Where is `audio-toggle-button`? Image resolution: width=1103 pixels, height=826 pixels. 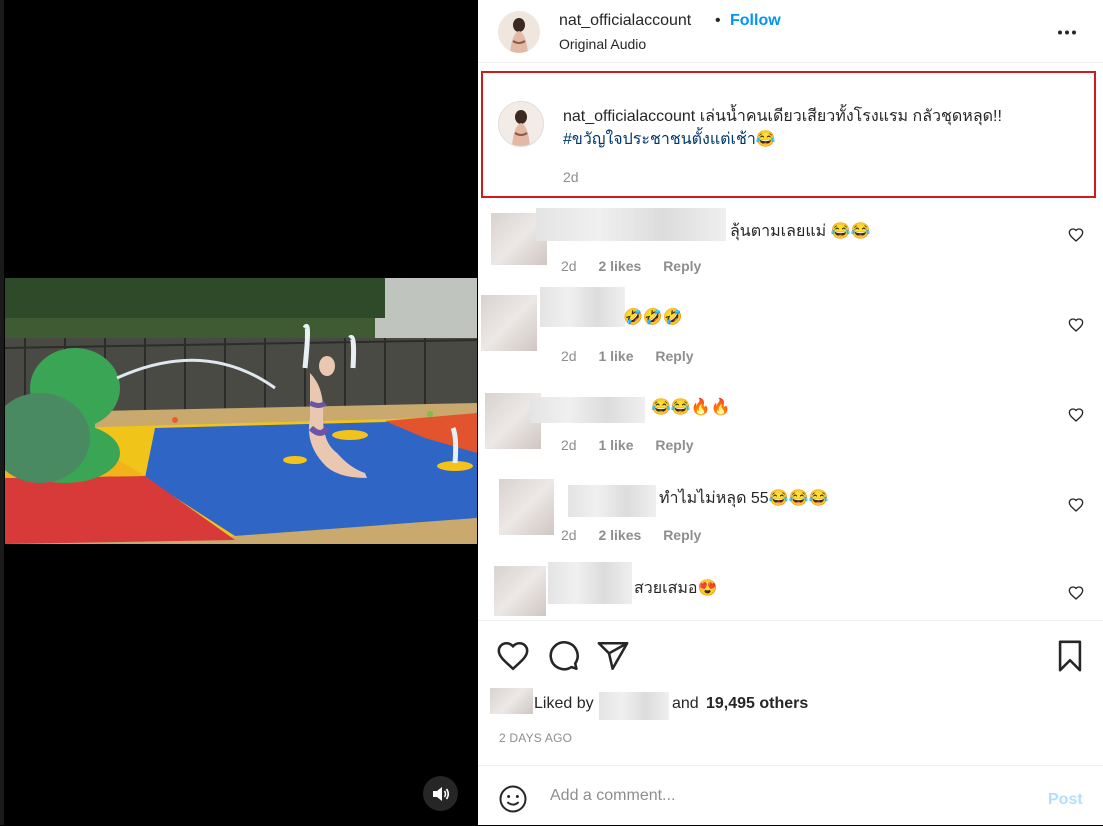
audio-toggle-button is located at coordinates (440, 793).